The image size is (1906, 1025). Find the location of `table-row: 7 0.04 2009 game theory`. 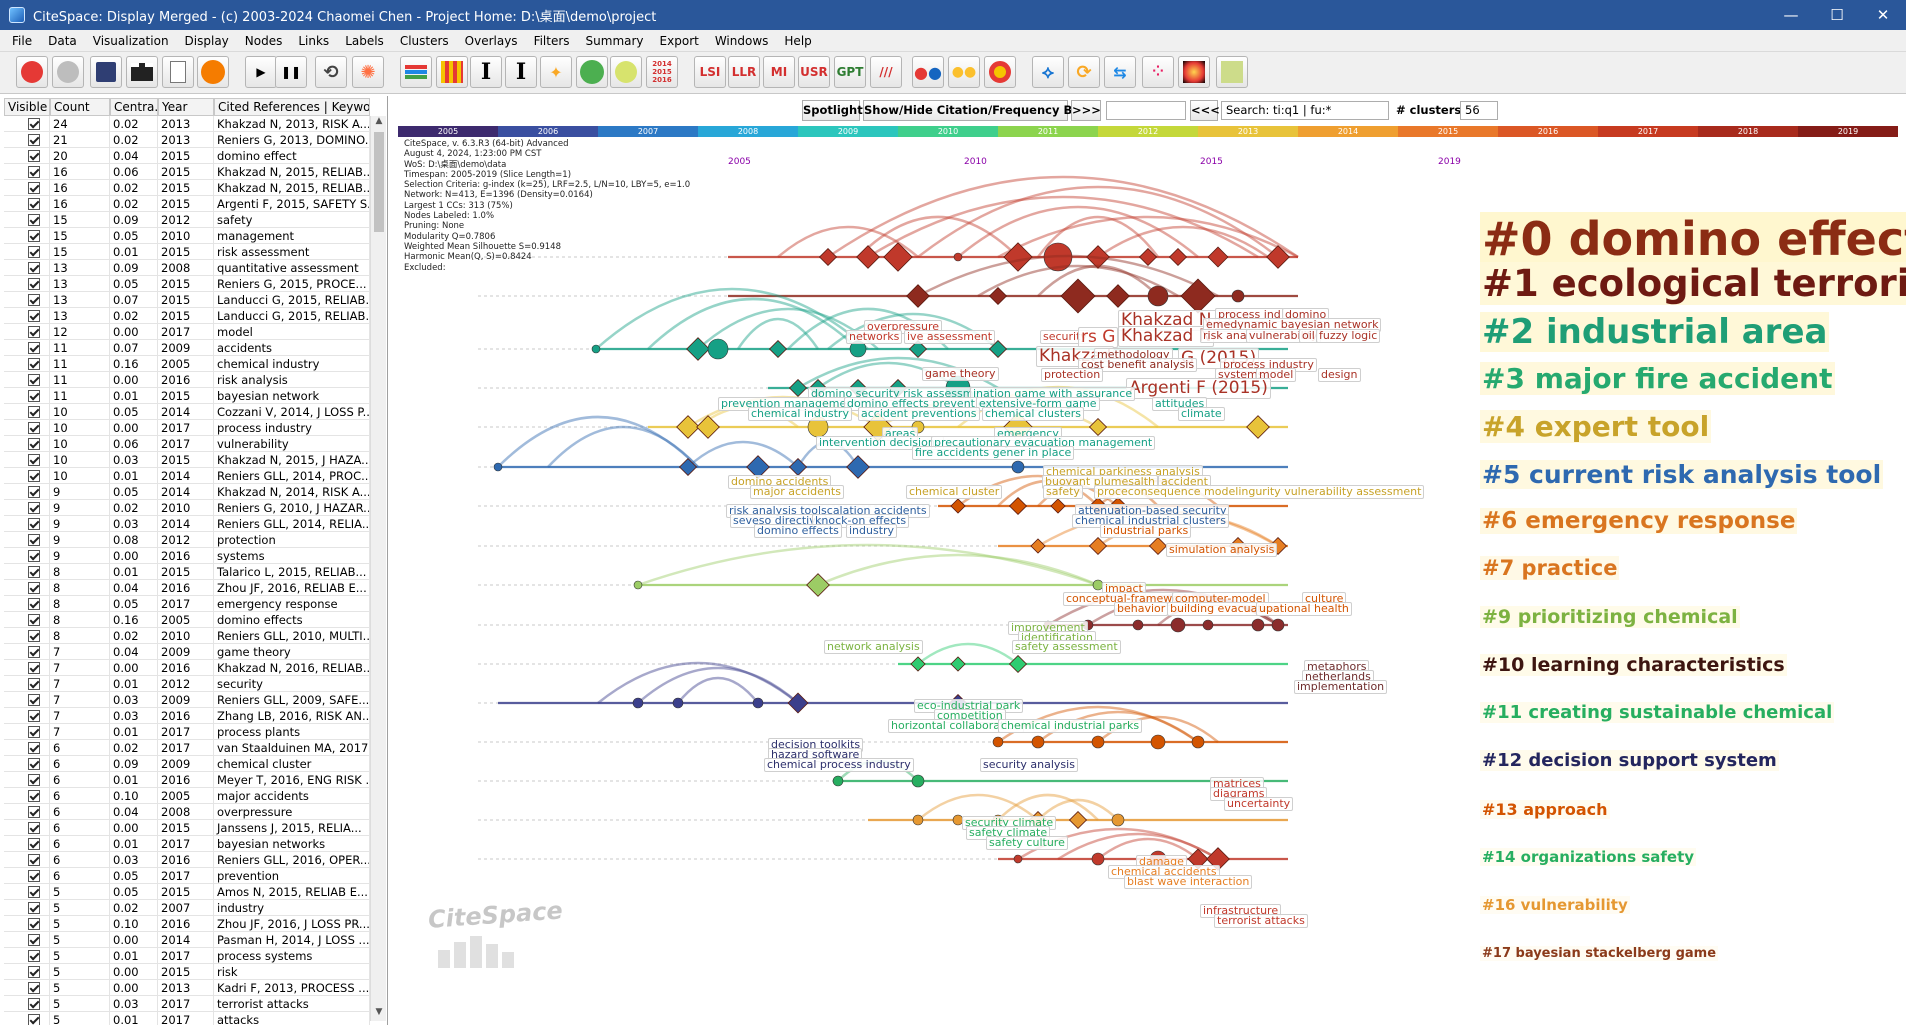

table-row: 7 0.04 2009 game theory is located at coordinates (187, 652).